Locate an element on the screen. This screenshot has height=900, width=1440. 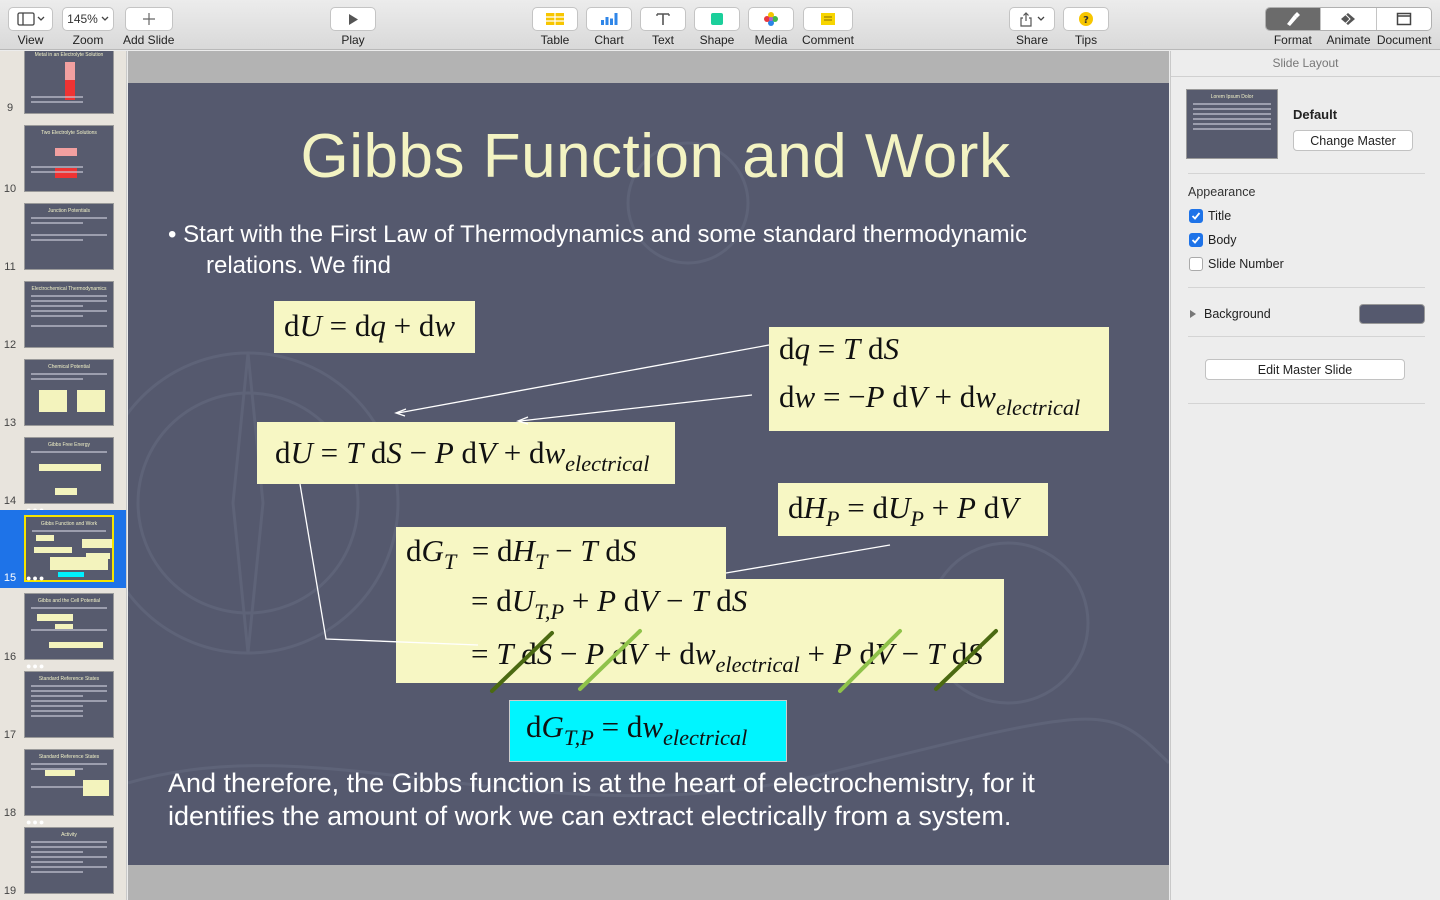
slide-thumbnail-12: 12 Electrochemical Thermodynamics is located at coordinates (63, 320).